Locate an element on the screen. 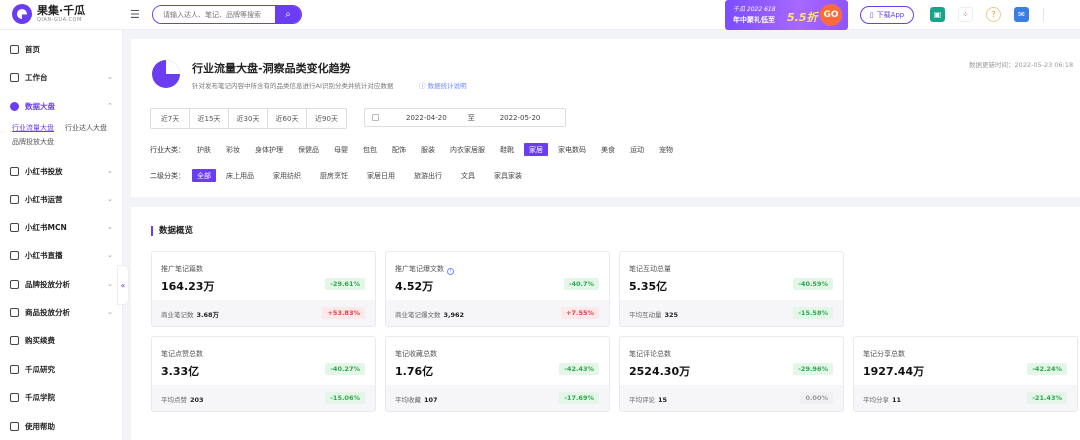 The height and width of the screenshot is (440, 1080). message-icon: ✉ is located at coordinates (1021, 14).